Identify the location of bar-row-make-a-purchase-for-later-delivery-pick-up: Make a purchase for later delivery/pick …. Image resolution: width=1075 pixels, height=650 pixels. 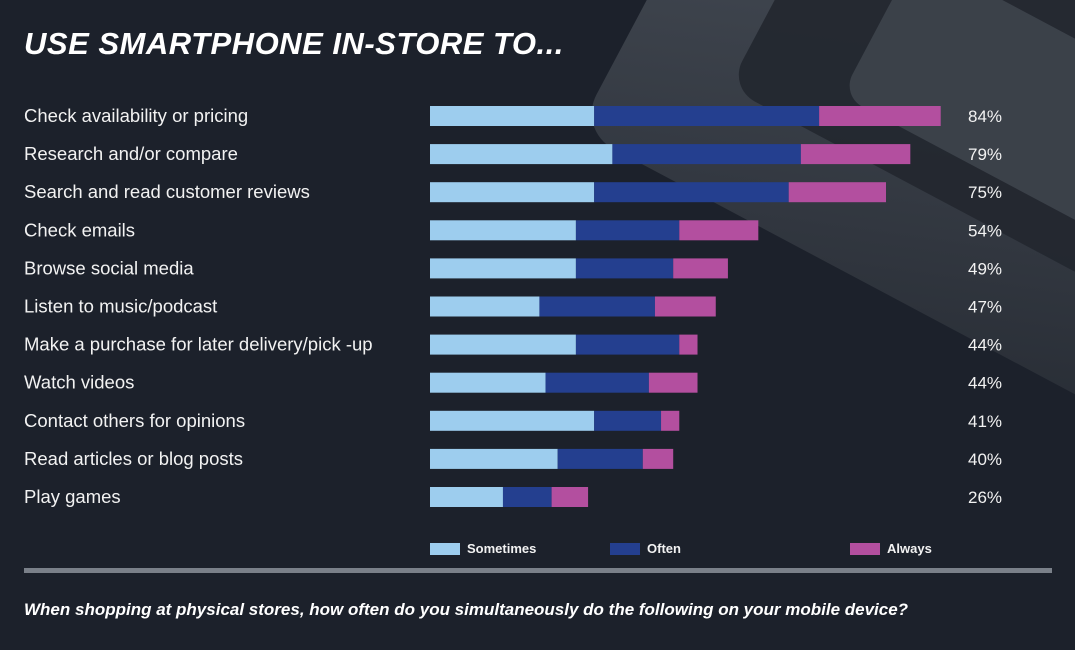
(513, 344).